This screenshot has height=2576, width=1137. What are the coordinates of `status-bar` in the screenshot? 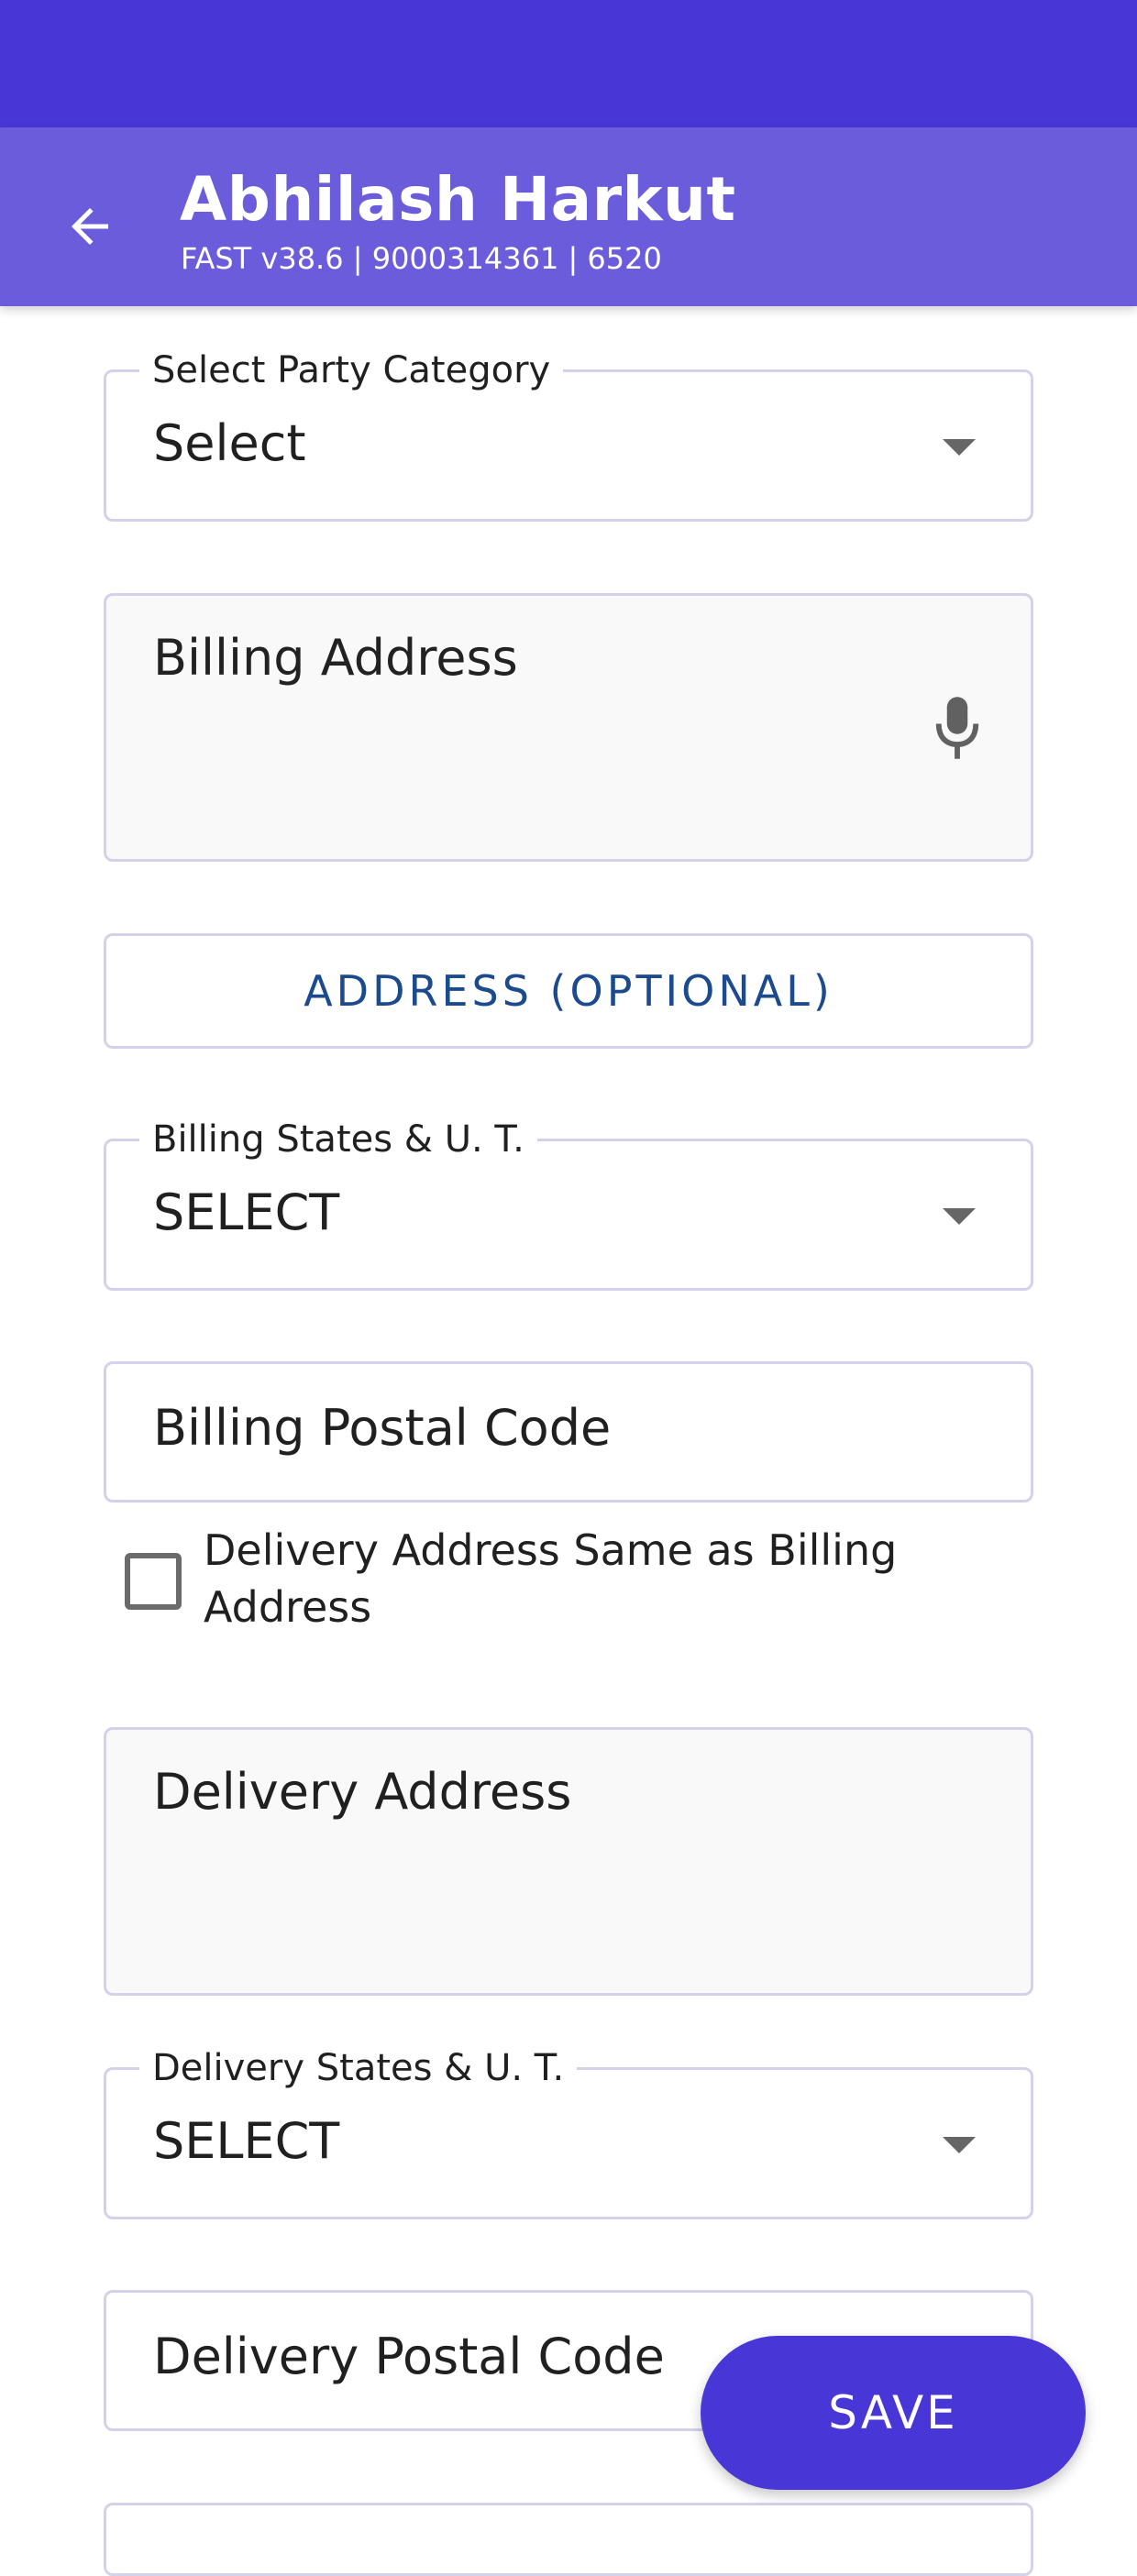 It's located at (568, 64).